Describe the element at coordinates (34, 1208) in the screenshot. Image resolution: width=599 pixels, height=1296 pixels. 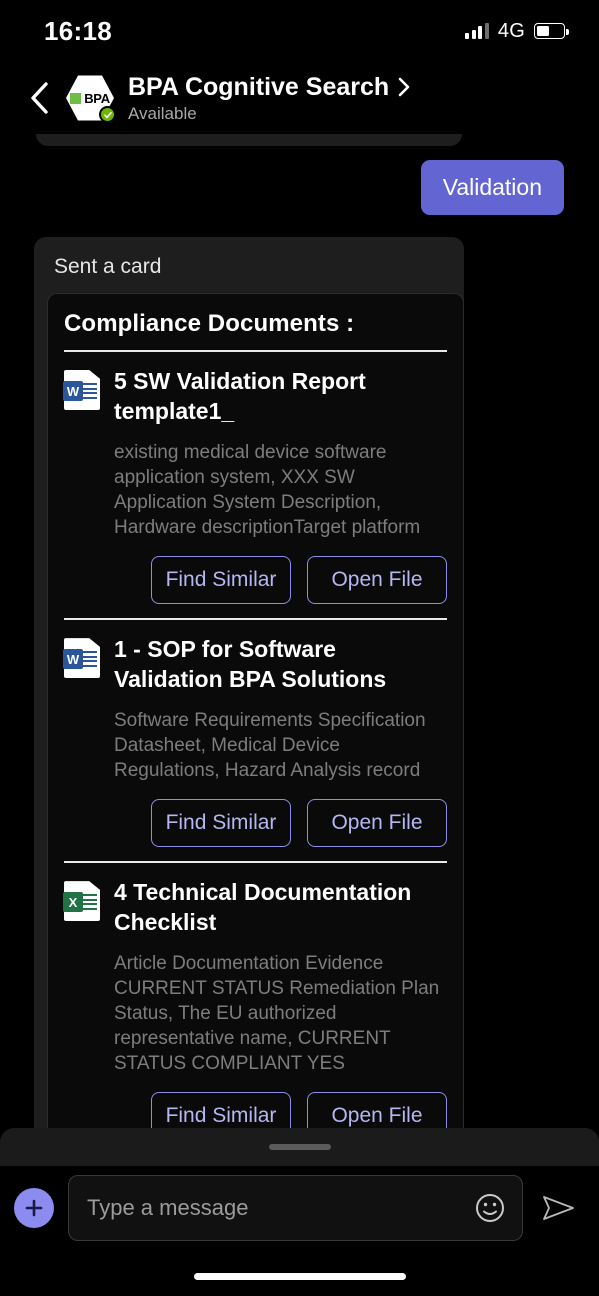
I see `plus-circle-icon` at that location.